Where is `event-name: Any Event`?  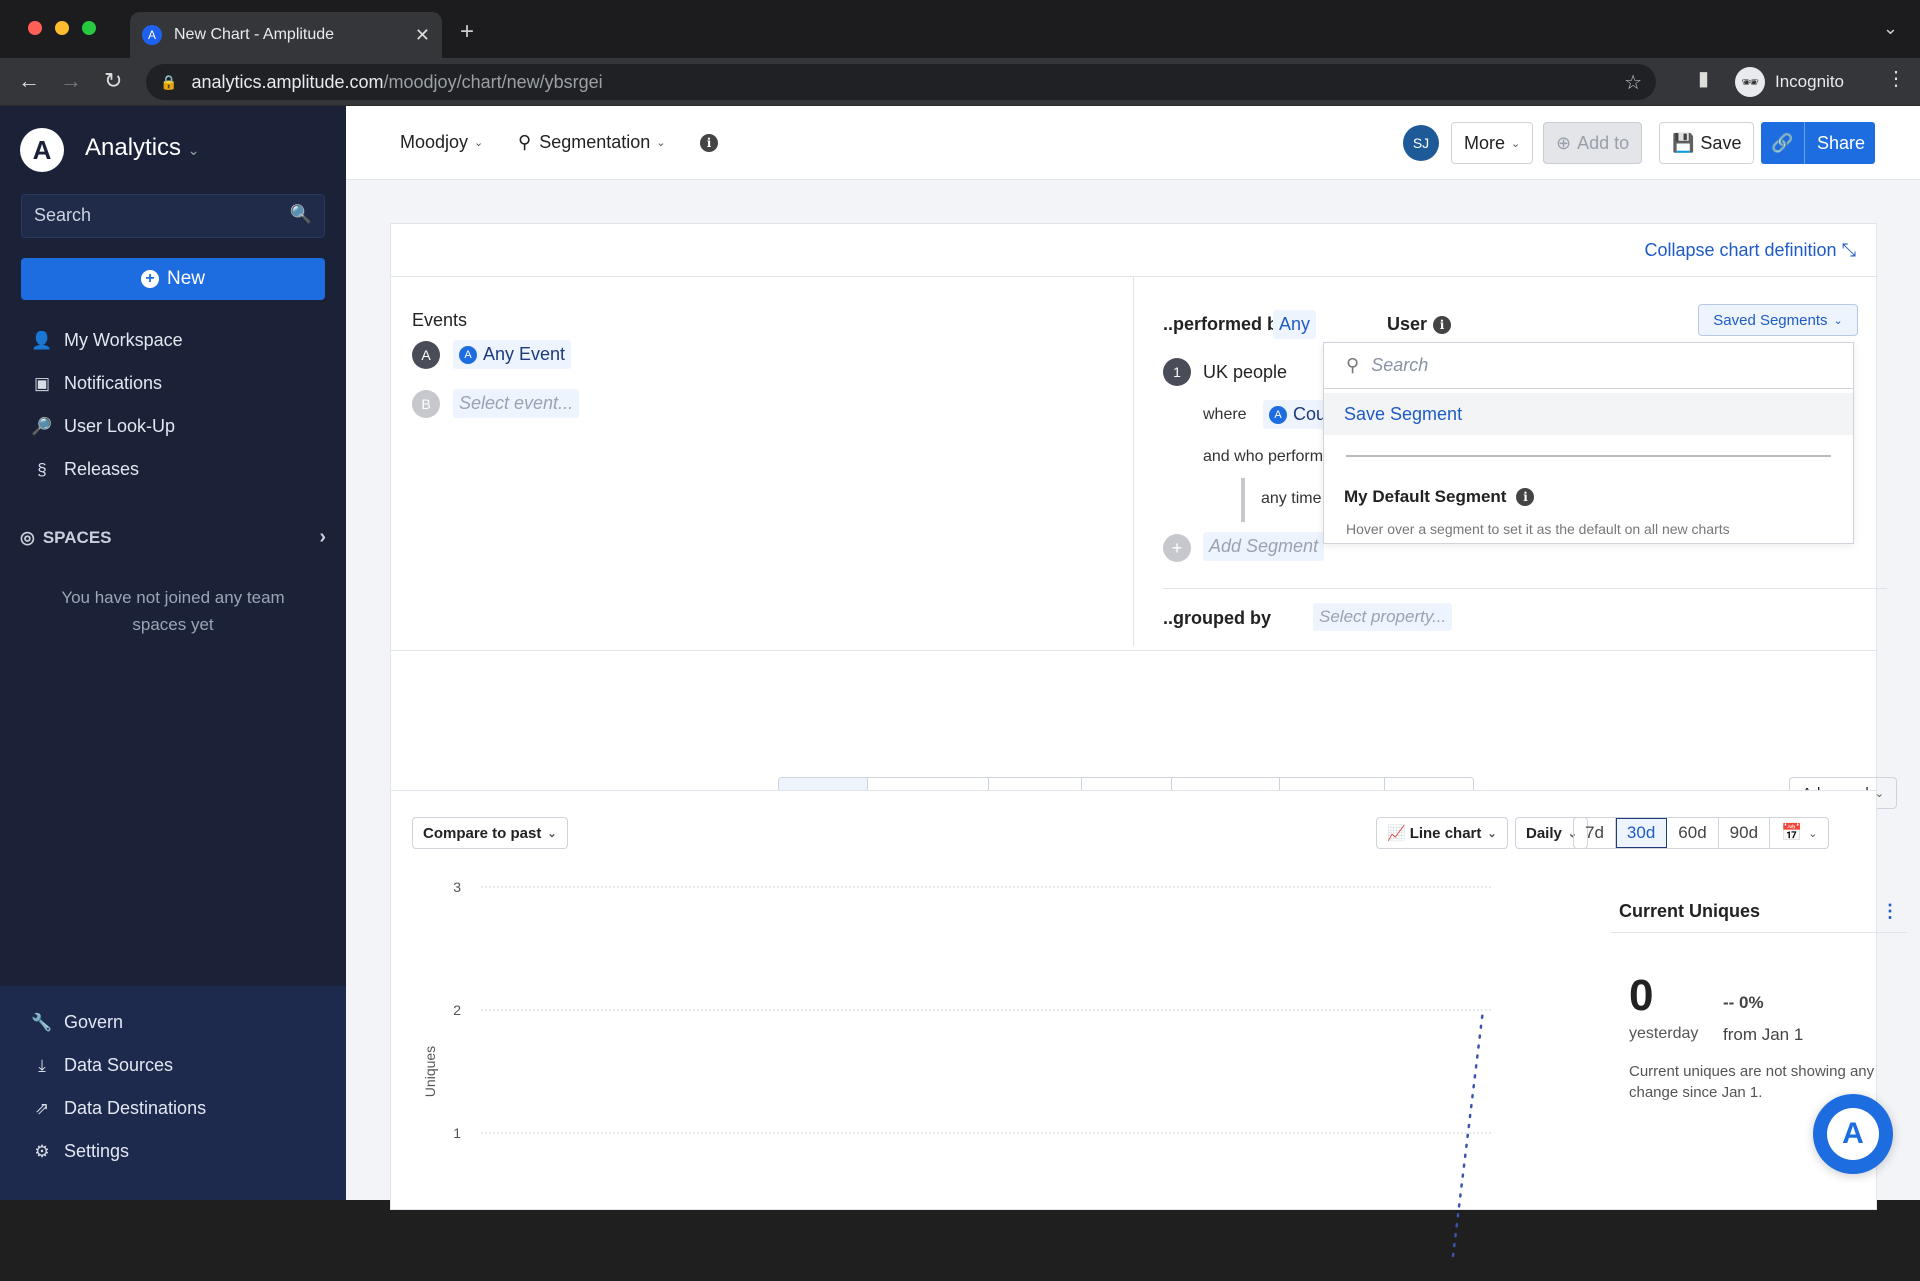
event-name: Any Event is located at coordinates (524, 354).